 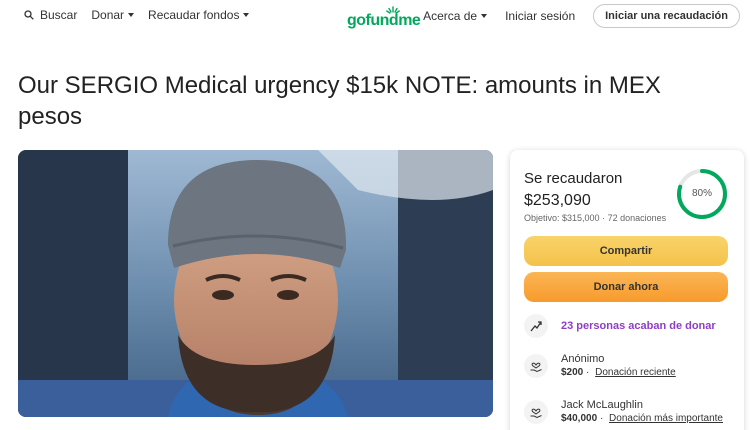 I want to click on donate-menu-label: Donar, so click(x=108, y=15).